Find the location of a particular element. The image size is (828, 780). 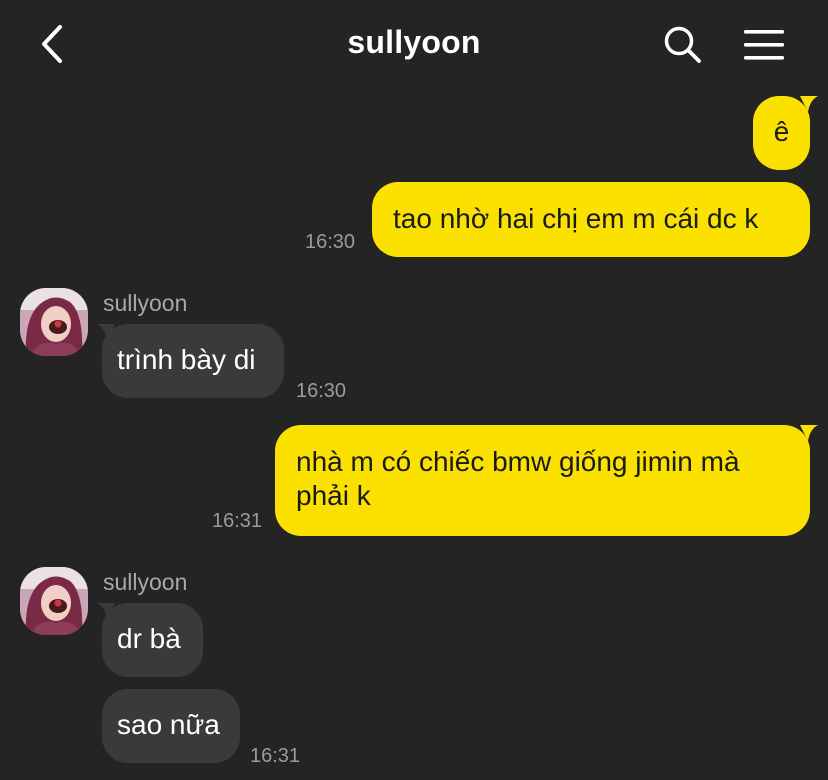

search-button is located at coordinates (683, 45).